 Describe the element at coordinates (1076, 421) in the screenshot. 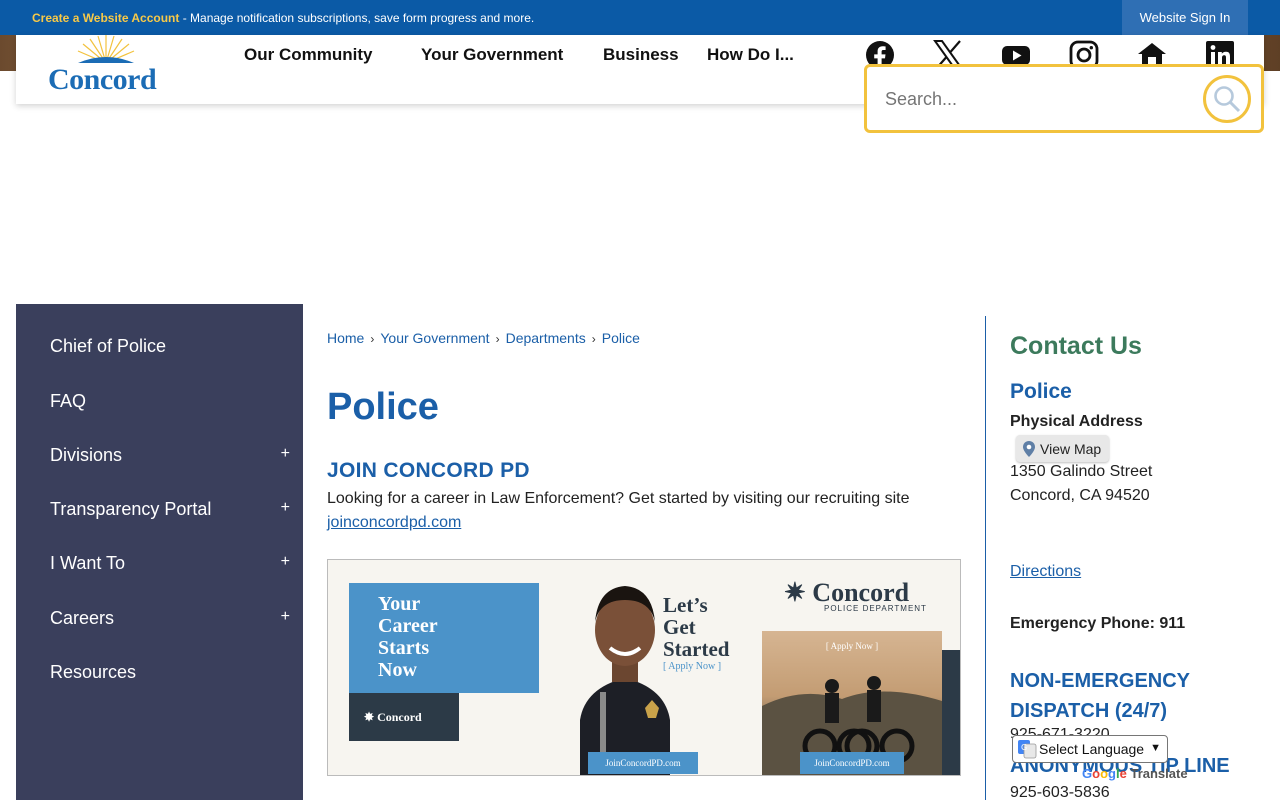

I see `physical-address-label: Physical Address` at that location.